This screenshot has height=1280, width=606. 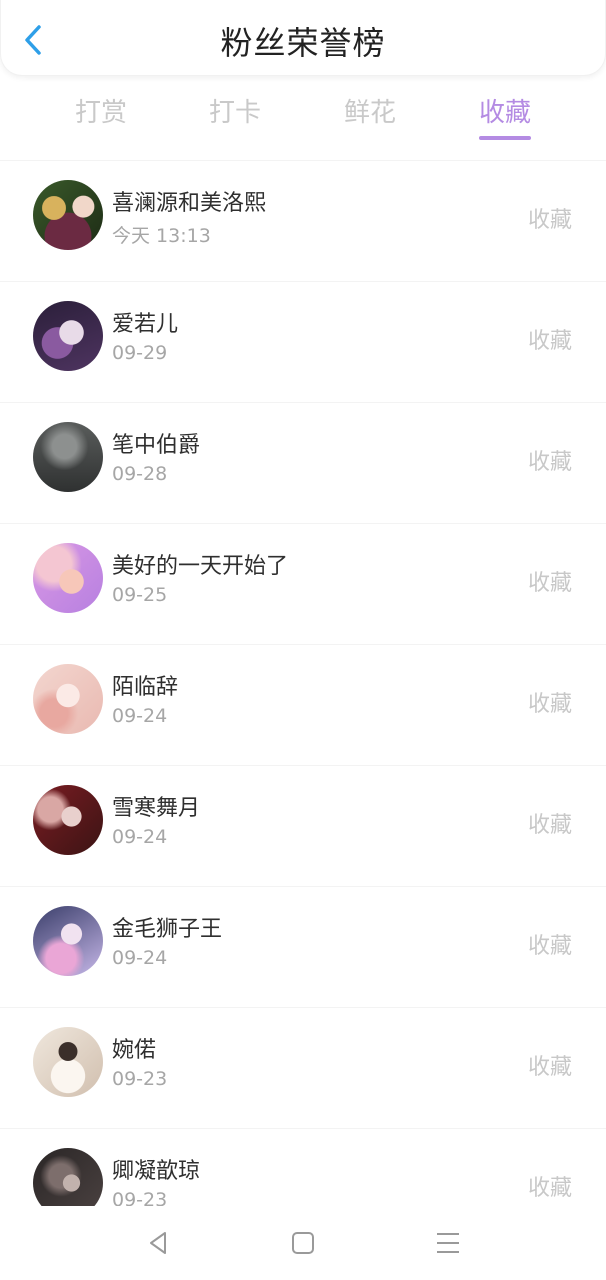 What do you see at coordinates (140, 353) in the screenshot?
I see `fan-time: 09-29` at bounding box center [140, 353].